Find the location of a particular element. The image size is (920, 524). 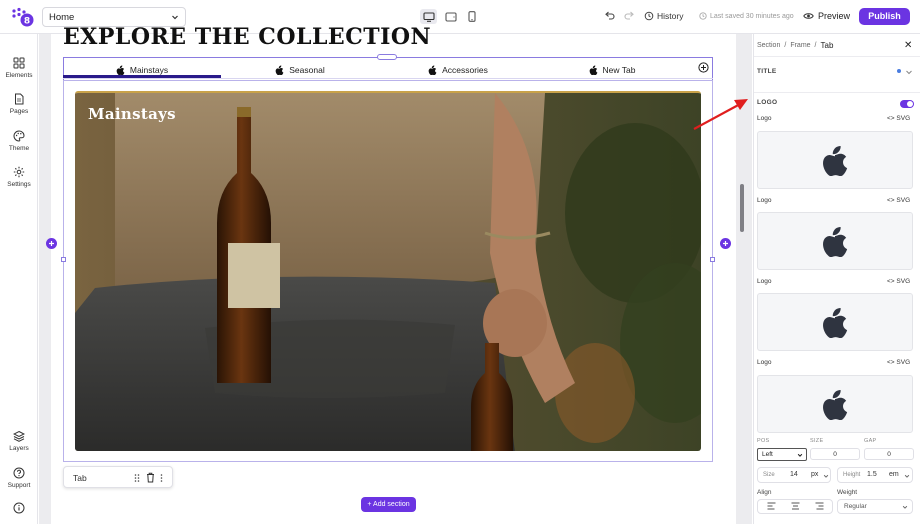

resize-handle is located at coordinates (387, 57).